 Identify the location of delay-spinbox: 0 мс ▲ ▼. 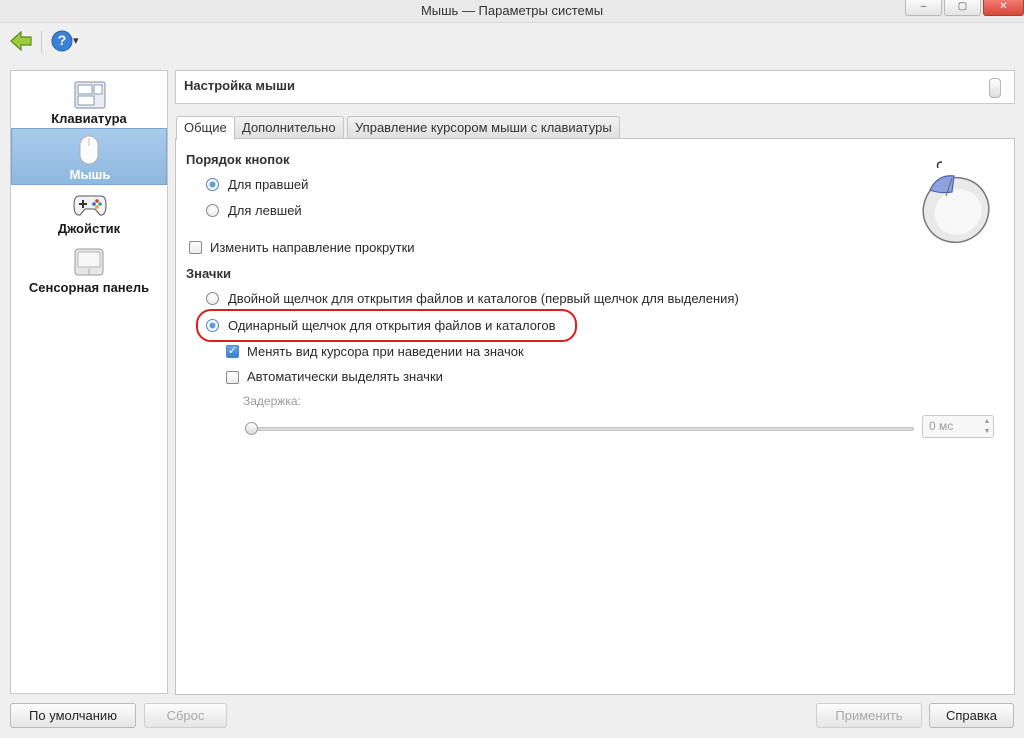
(958, 426).